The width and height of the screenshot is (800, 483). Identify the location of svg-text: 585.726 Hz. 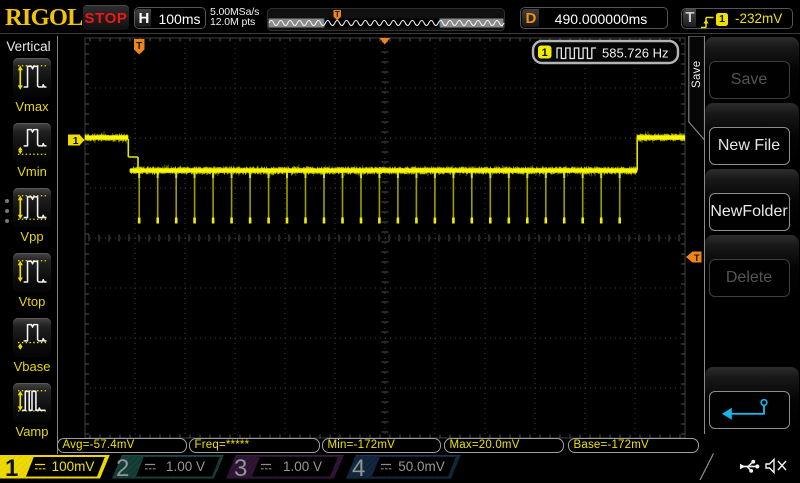
(635, 53).